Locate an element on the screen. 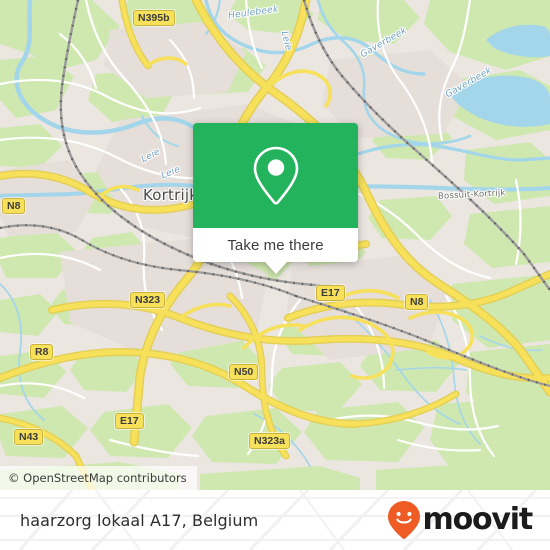  location-pin-icon is located at coordinates (275, 175).